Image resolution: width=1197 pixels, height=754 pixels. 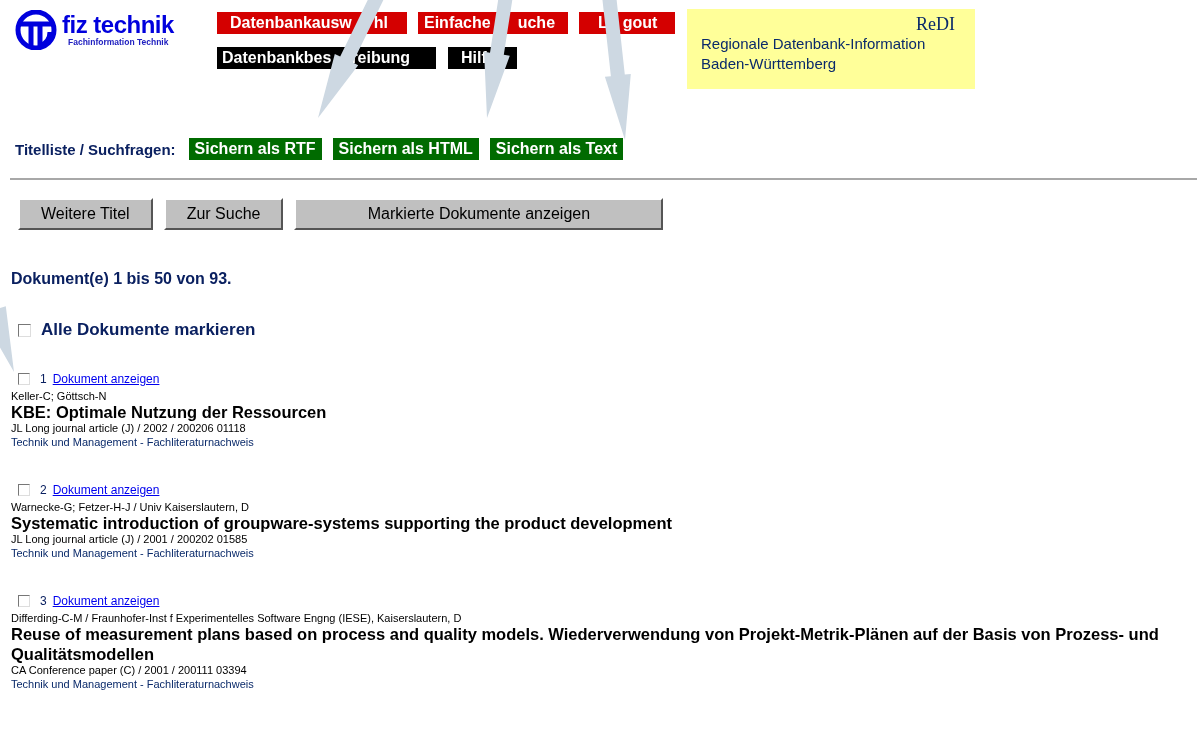 I want to click on save-button: Sichern als Text, so click(x=556, y=149).